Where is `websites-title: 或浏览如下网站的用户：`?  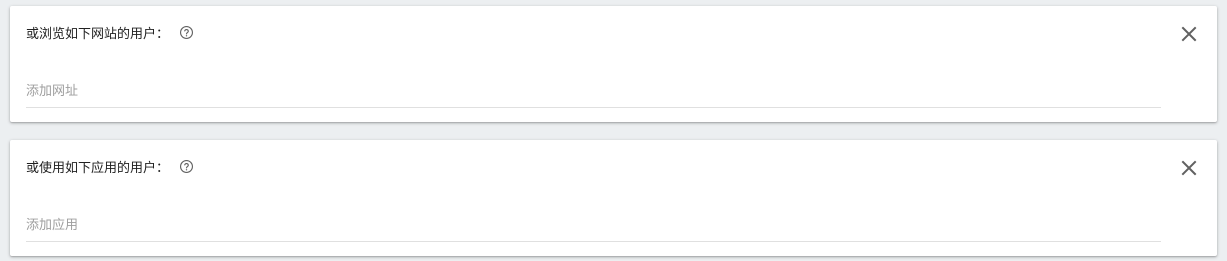
websites-title: 或浏览如下网站的用户： is located at coordinates (110, 32).